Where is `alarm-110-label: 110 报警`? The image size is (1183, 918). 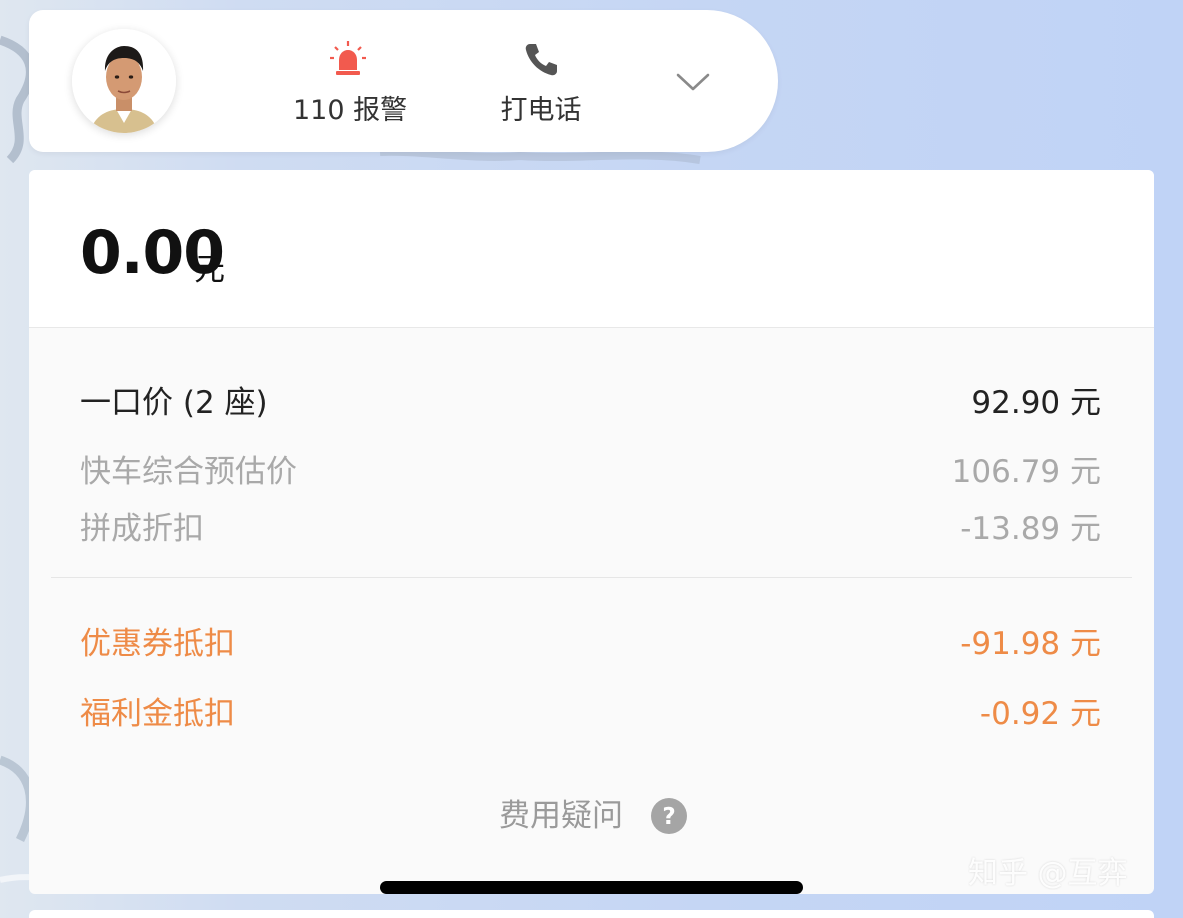 alarm-110-label: 110 报警 is located at coordinates (350, 110).